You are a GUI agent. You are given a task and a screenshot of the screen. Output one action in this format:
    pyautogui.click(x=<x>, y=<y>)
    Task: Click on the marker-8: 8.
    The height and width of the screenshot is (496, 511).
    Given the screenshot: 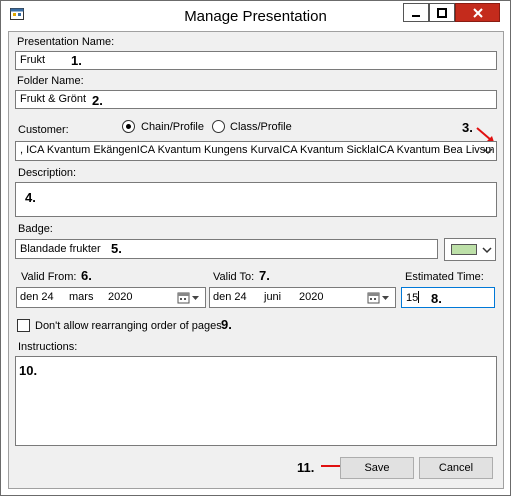 What is the action you would take?
    pyautogui.click(x=436, y=298)
    